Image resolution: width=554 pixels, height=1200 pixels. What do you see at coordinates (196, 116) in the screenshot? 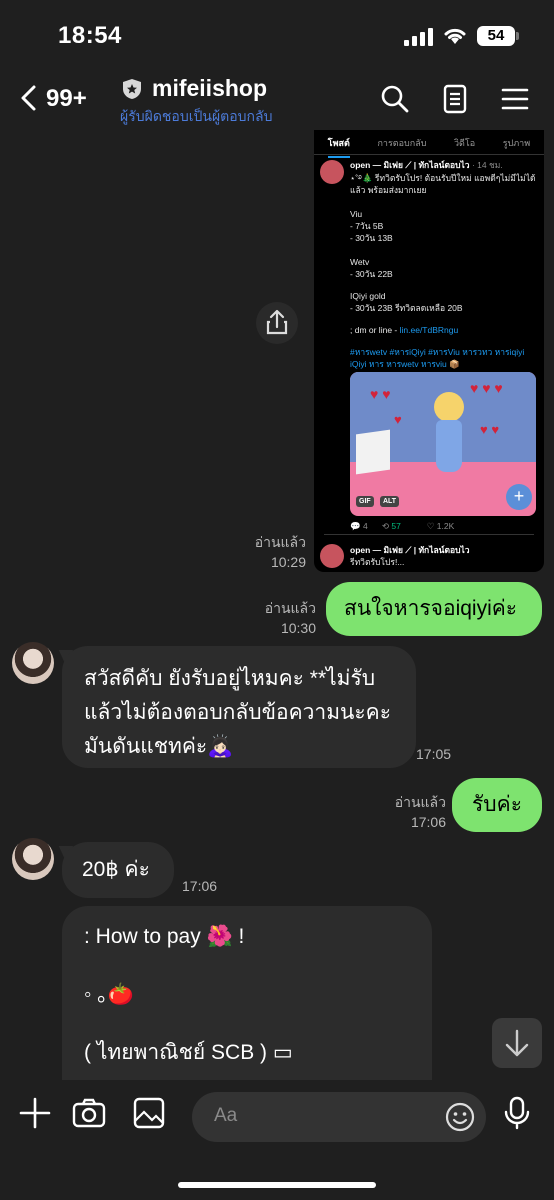
I see `chat-subtitle: ผู้รับผิดชอบเป็นผู้ตอบกลับ` at bounding box center [196, 116].